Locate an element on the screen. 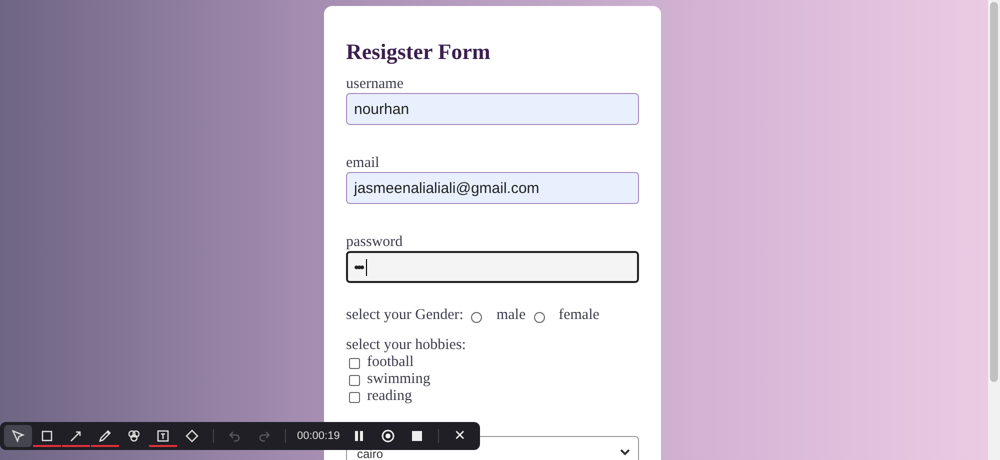  shapes-icon is located at coordinates (134, 436).